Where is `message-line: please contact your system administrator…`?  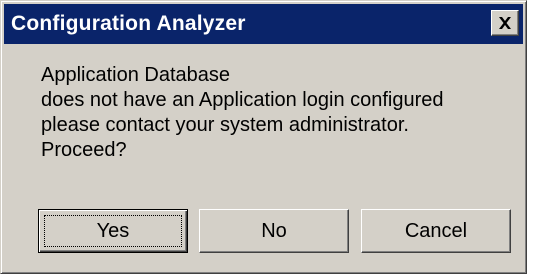
message-line: please contact your system administrator… is located at coordinates (225, 125).